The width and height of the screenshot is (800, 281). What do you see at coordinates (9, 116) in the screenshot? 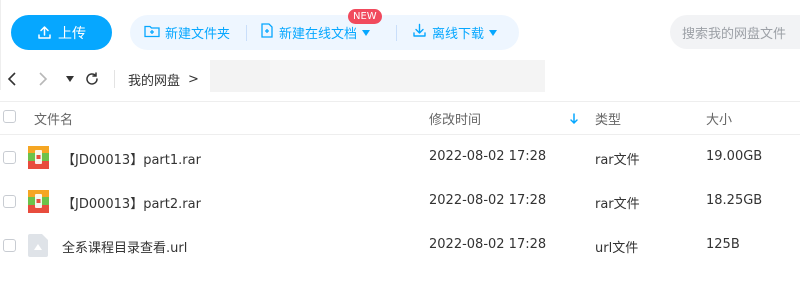
I see `select-all-checkbox` at bounding box center [9, 116].